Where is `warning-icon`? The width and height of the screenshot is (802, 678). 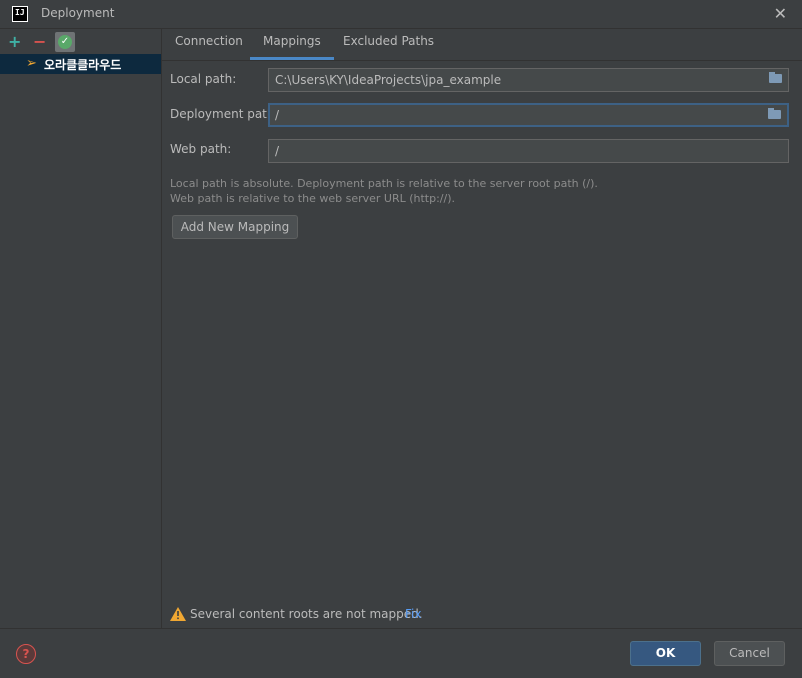 warning-icon is located at coordinates (178, 614).